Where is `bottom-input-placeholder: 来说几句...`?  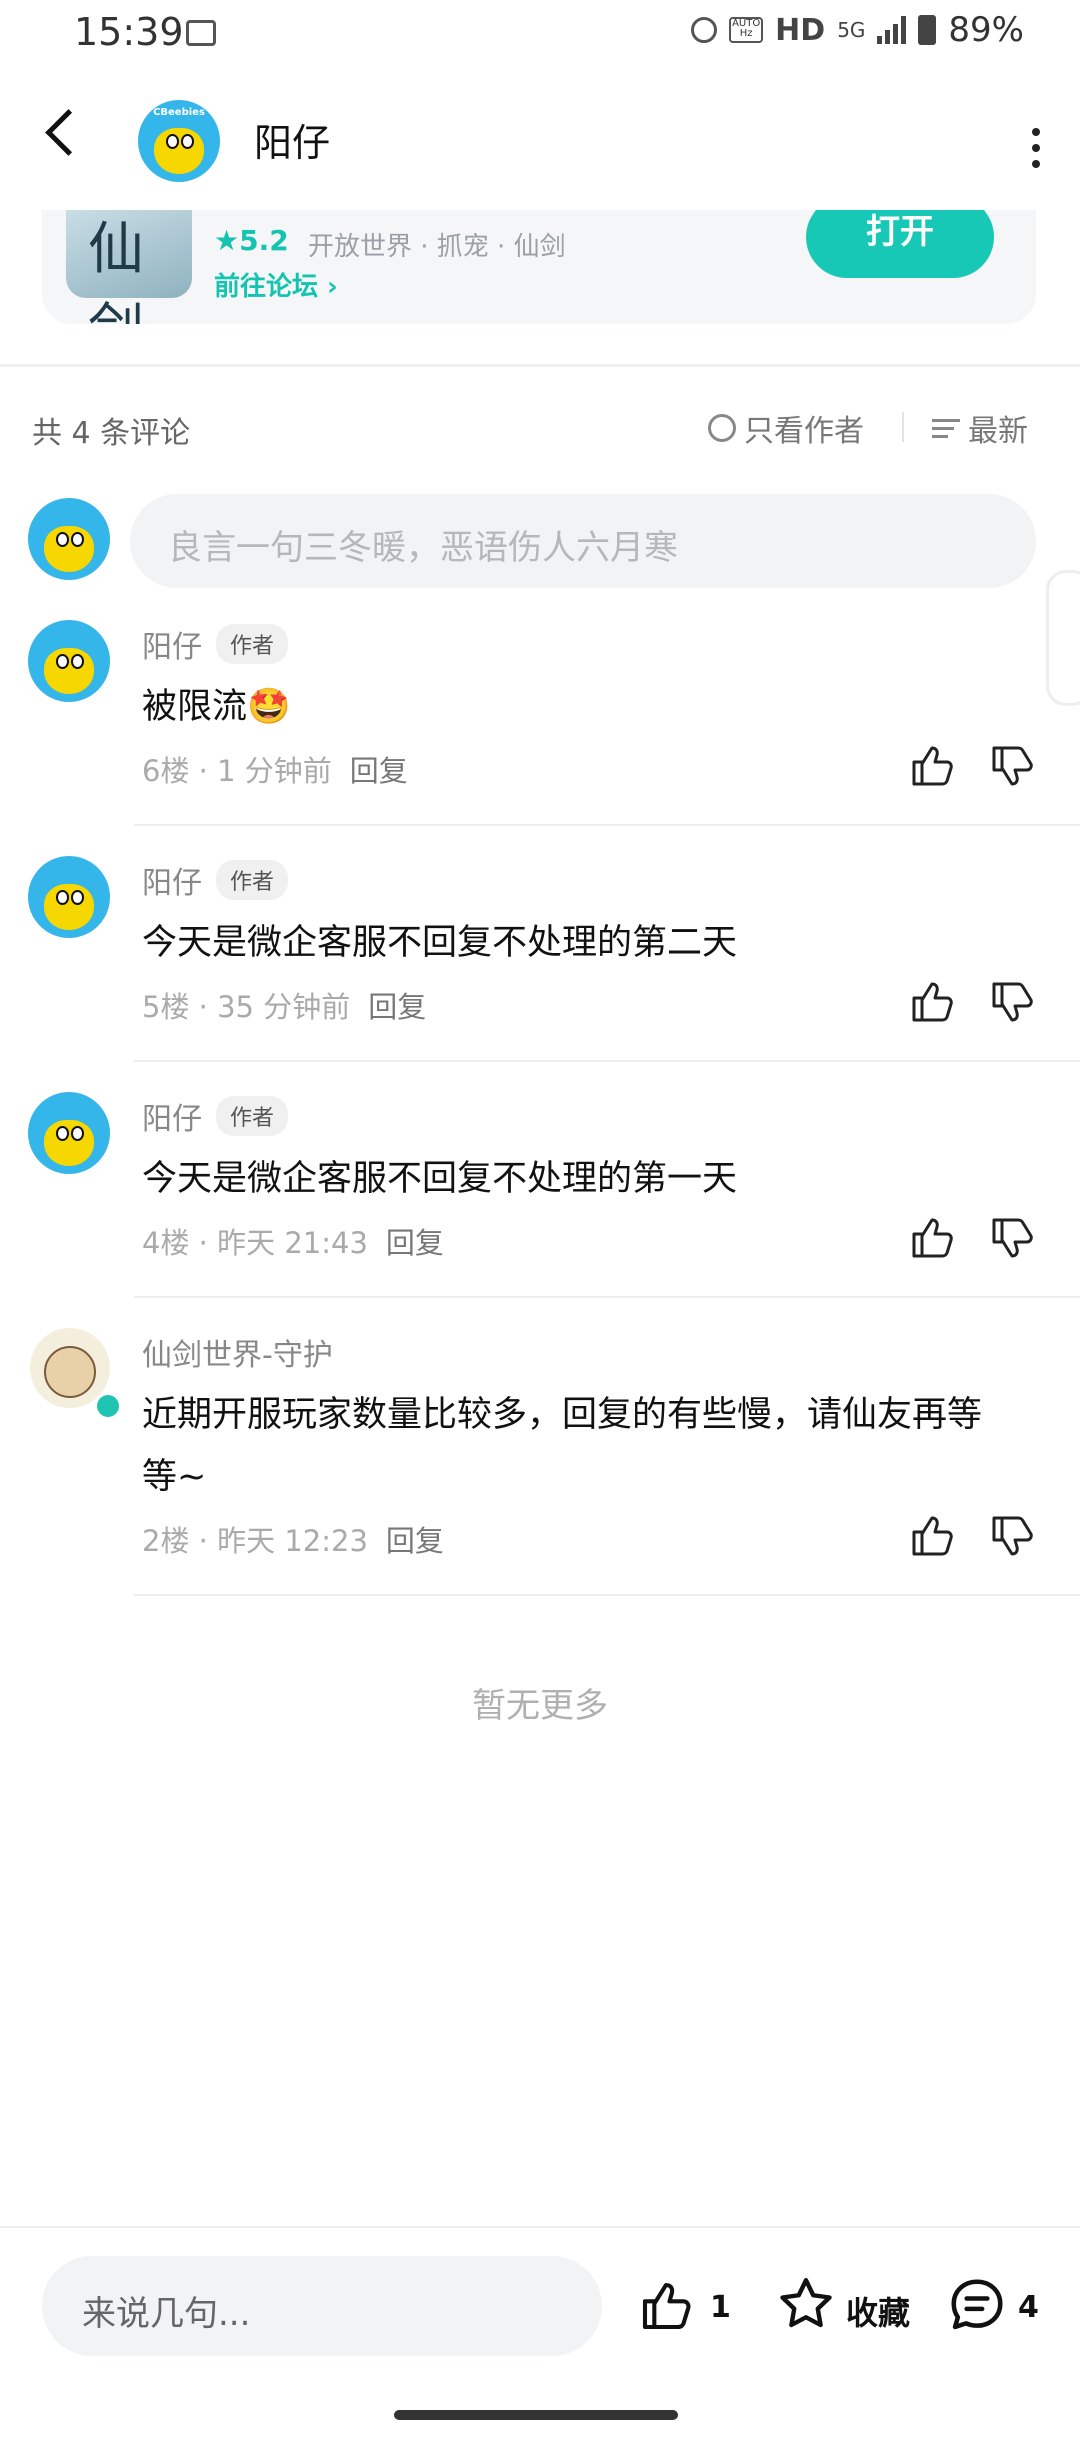
bottom-input-placeholder: 来说几句... is located at coordinates (166, 2314).